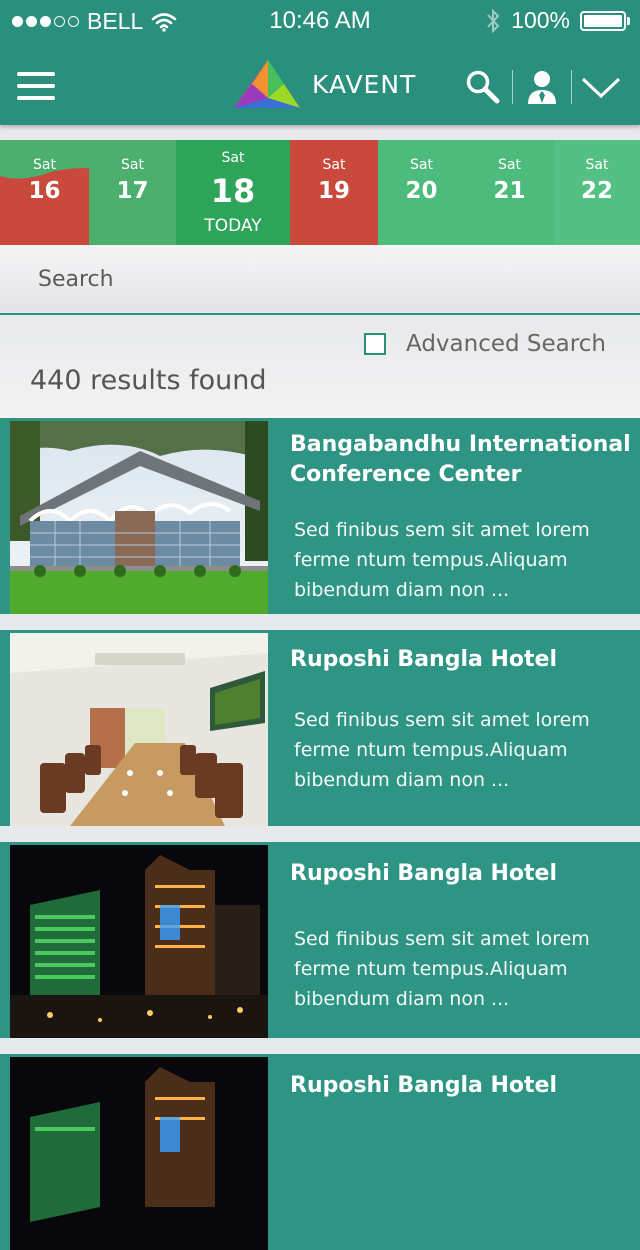 The height and width of the screenshot is (1250, 640). I want to click on advanced-search-label: Advanced Search, so click(506, 344).